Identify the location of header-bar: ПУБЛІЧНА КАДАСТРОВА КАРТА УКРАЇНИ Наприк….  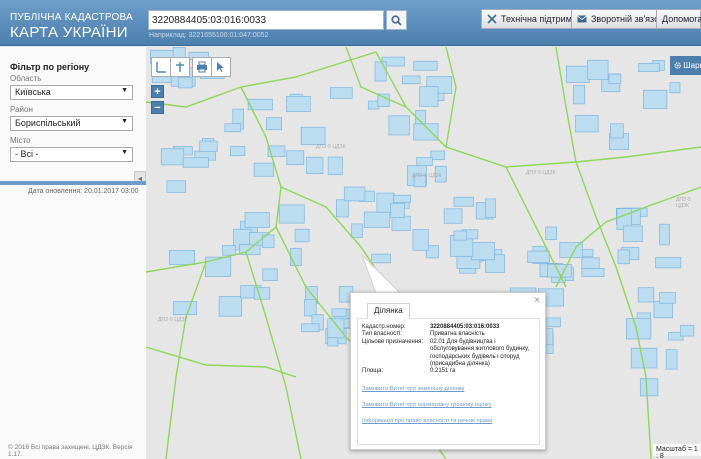
(350, 23).